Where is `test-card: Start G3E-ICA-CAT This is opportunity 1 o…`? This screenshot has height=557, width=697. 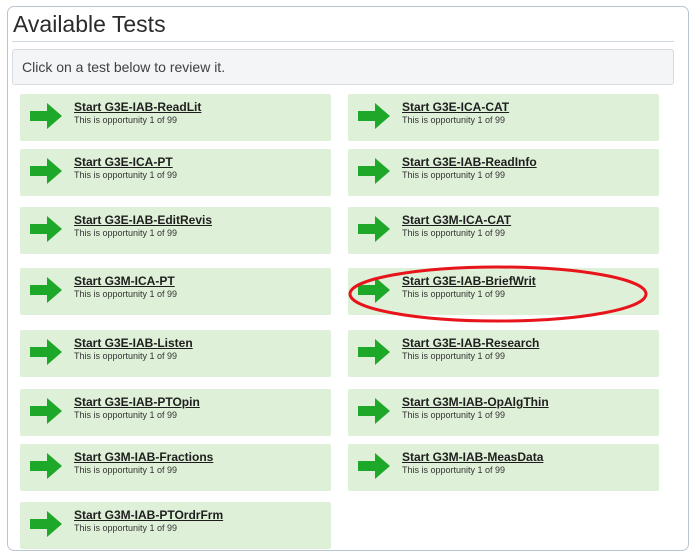
test-card: Start G3E-ICA-CAT This is opportunity 1 o… is located at coordinates (503, 117).